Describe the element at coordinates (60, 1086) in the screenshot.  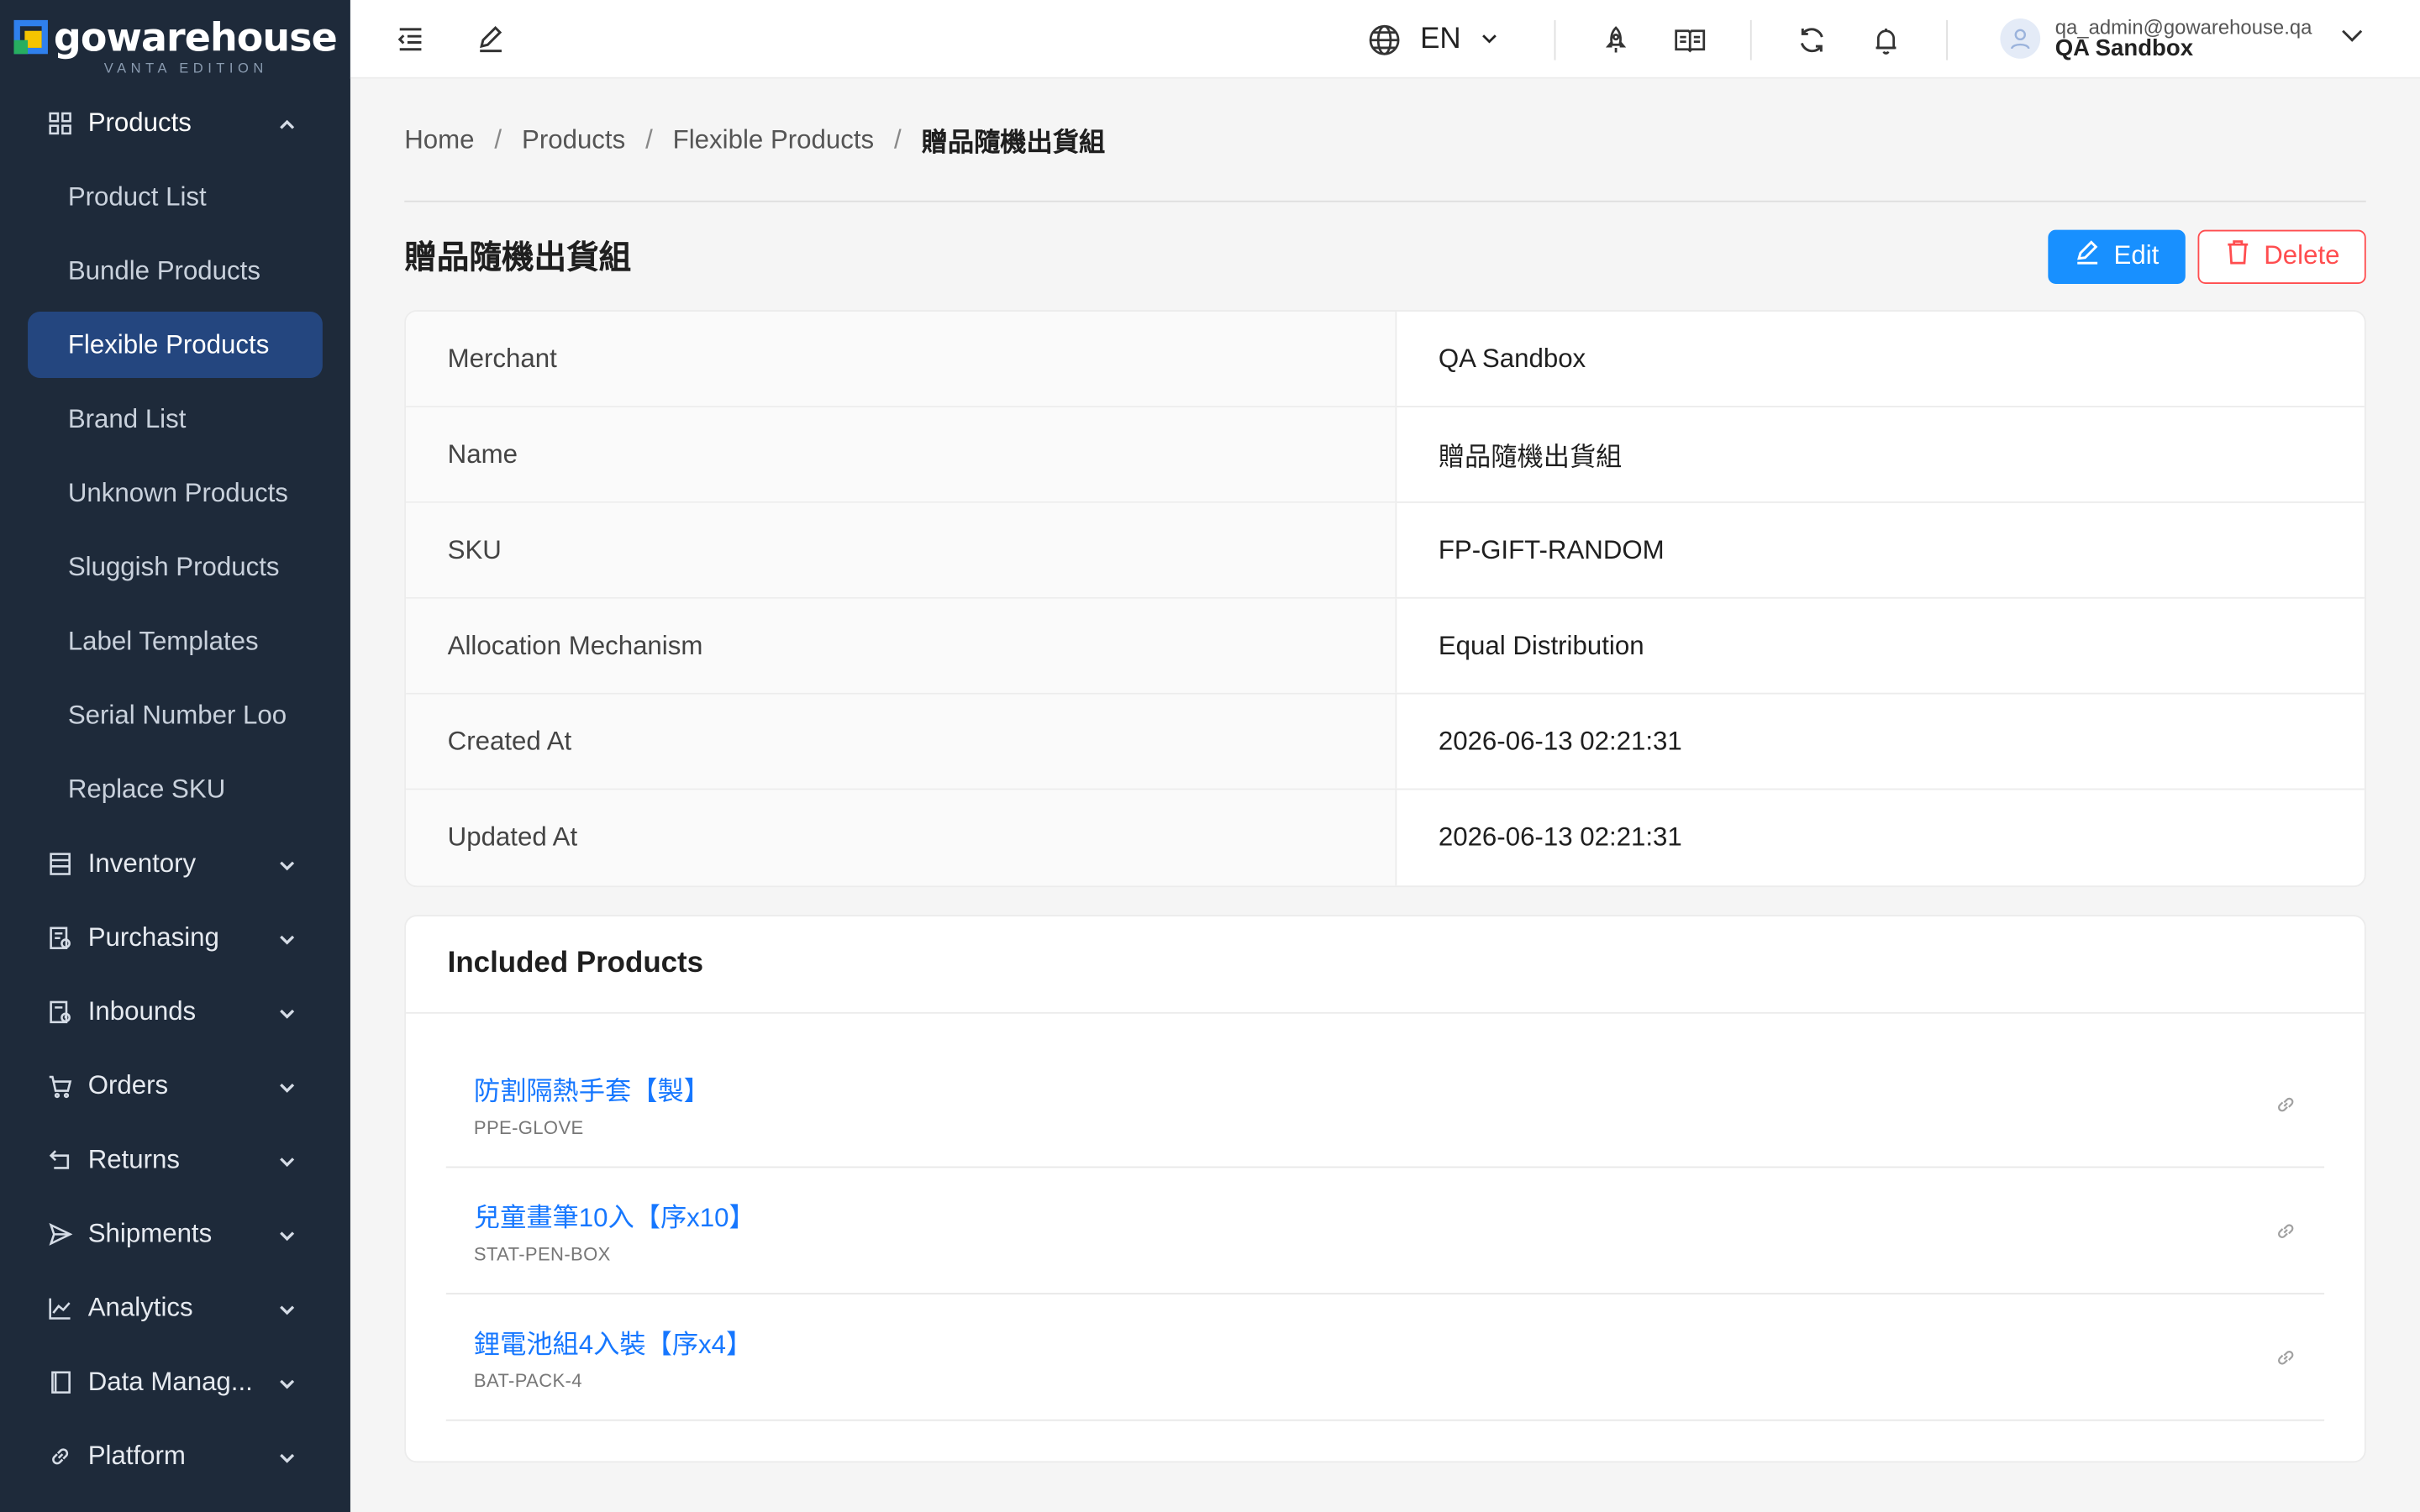
I see `cart-icon` at that location.